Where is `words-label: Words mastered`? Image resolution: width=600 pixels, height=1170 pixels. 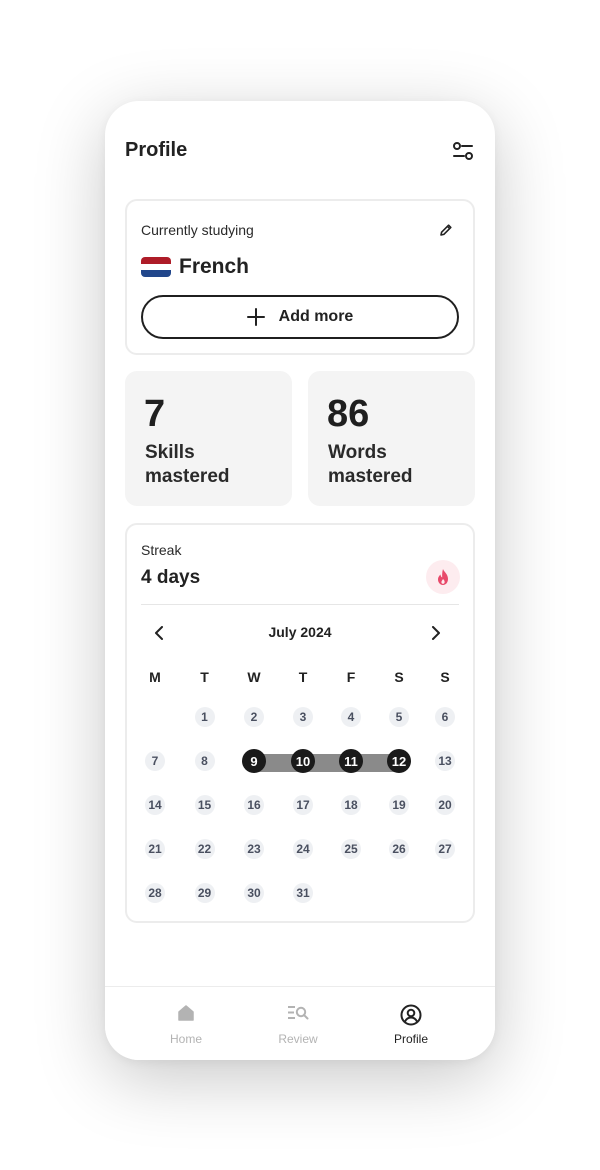
words-label: Words mastered is located at coordinates (370, 464).